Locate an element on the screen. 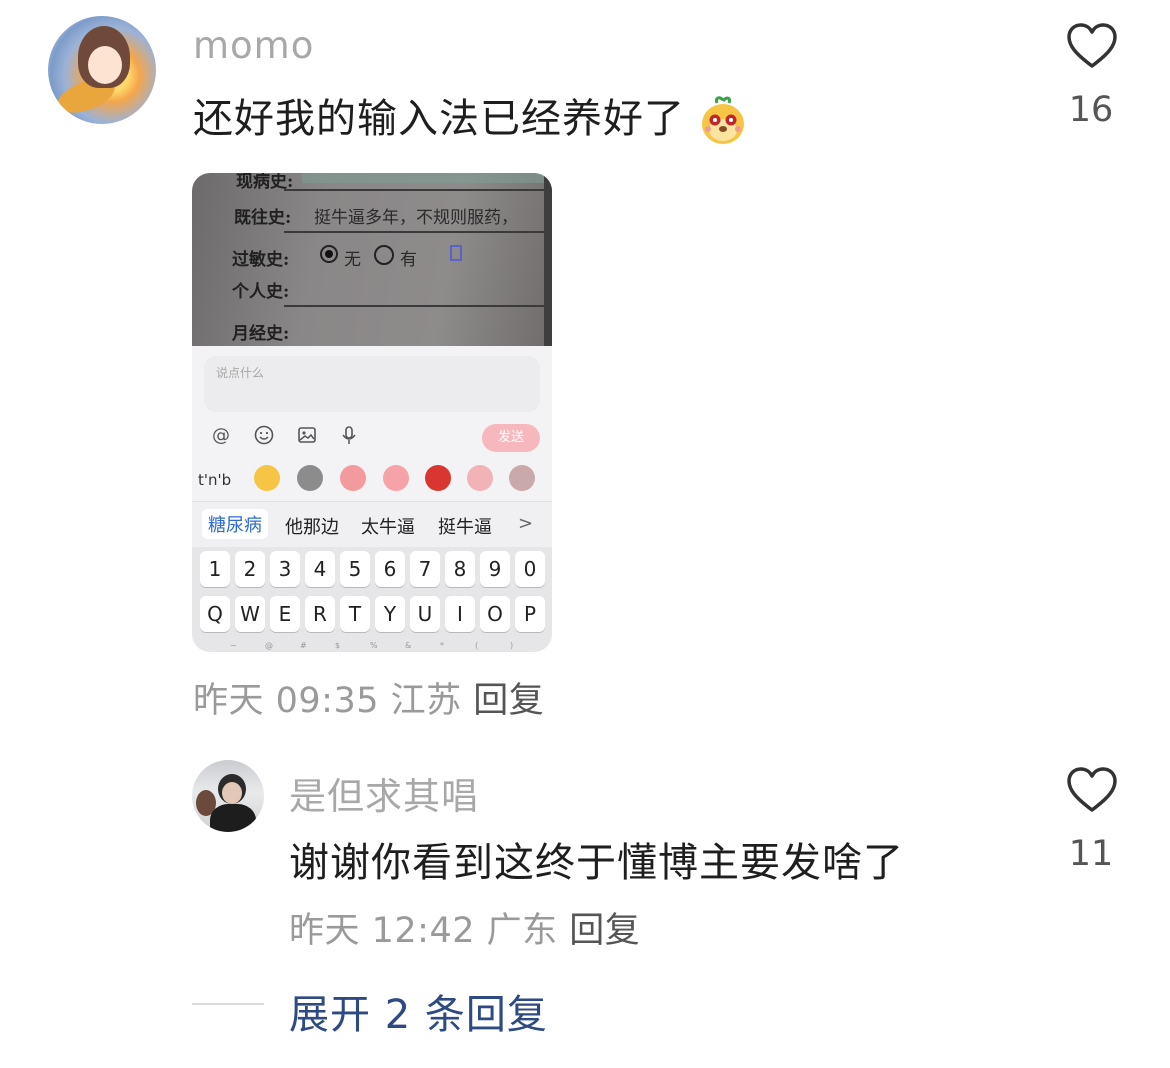 This screenshot has height=1068, width=1170. sticker-face-icon is located at coordinates (723, 121).